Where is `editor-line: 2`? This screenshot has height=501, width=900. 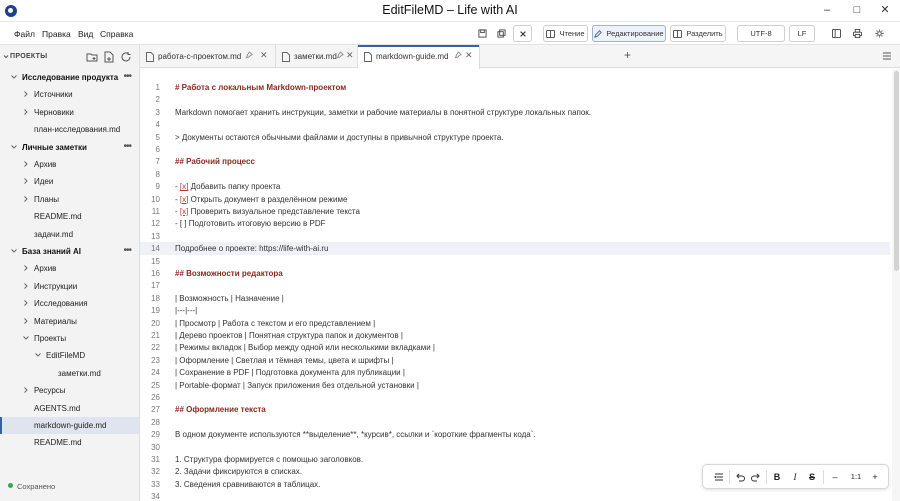
editor-line: 2 is located at coordinates (515, 99).